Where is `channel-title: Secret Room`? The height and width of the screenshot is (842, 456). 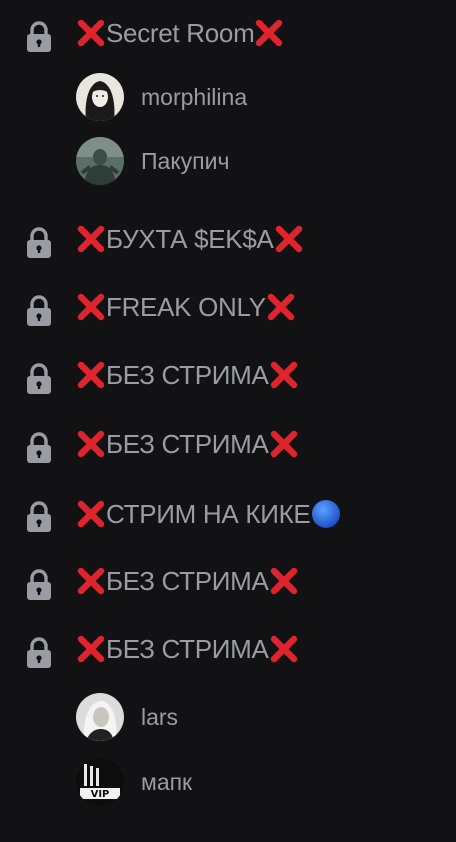
channel-title: Secret Room is located at coordinates (180, 33).